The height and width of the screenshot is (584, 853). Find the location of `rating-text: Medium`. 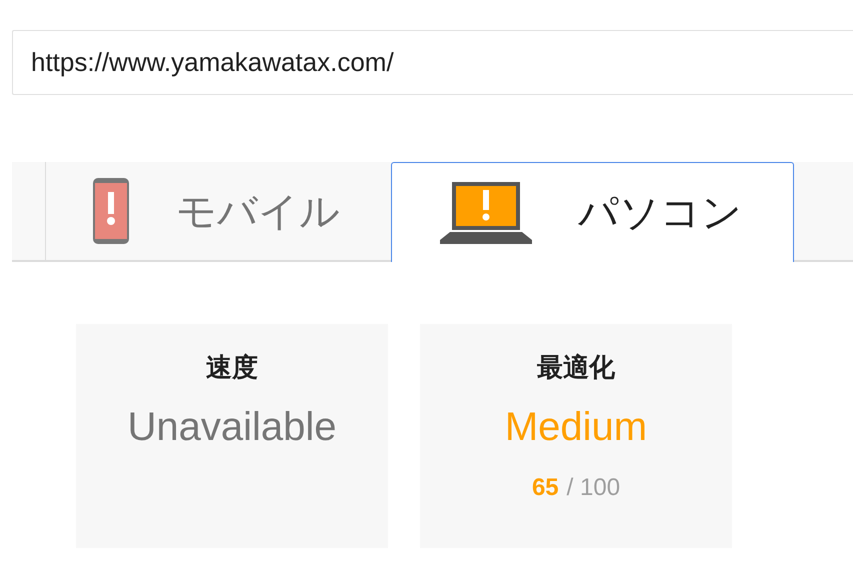

rating-text: Medium is located at coordinates (576, 427).